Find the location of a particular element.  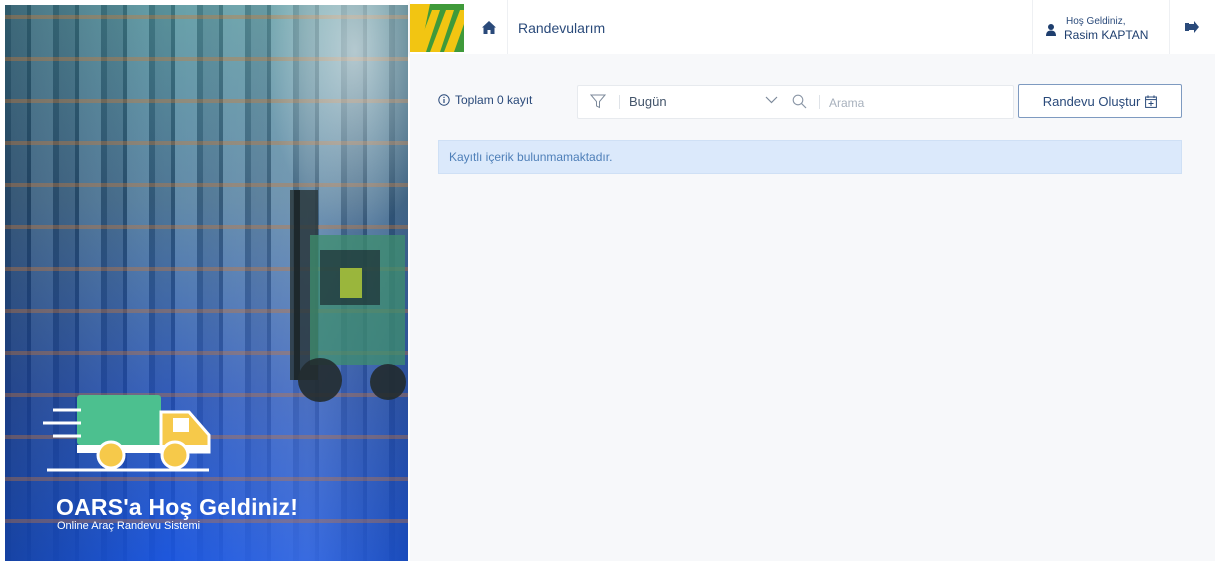

home-button is located at coordinates (489, 27).